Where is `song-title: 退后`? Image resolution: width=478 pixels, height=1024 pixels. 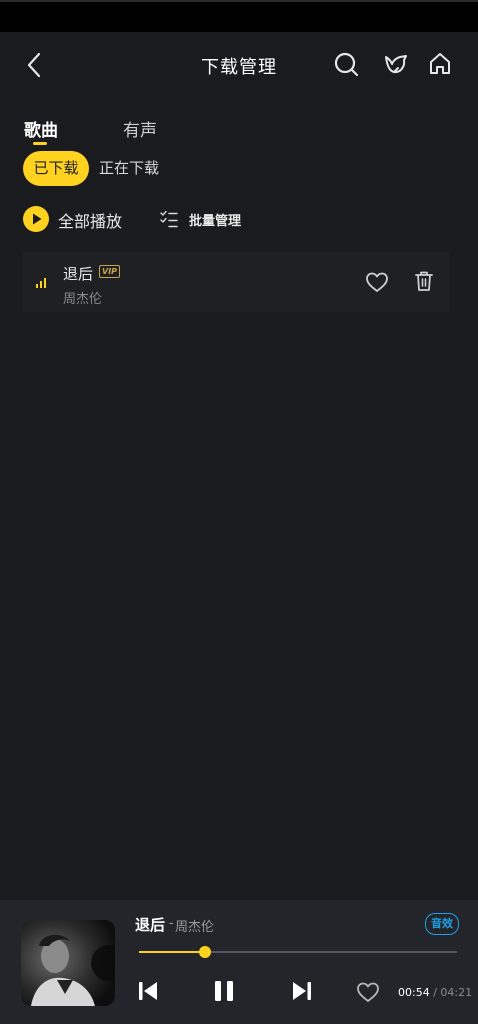 song-title: 退后 is located at coordinates (78, 274).